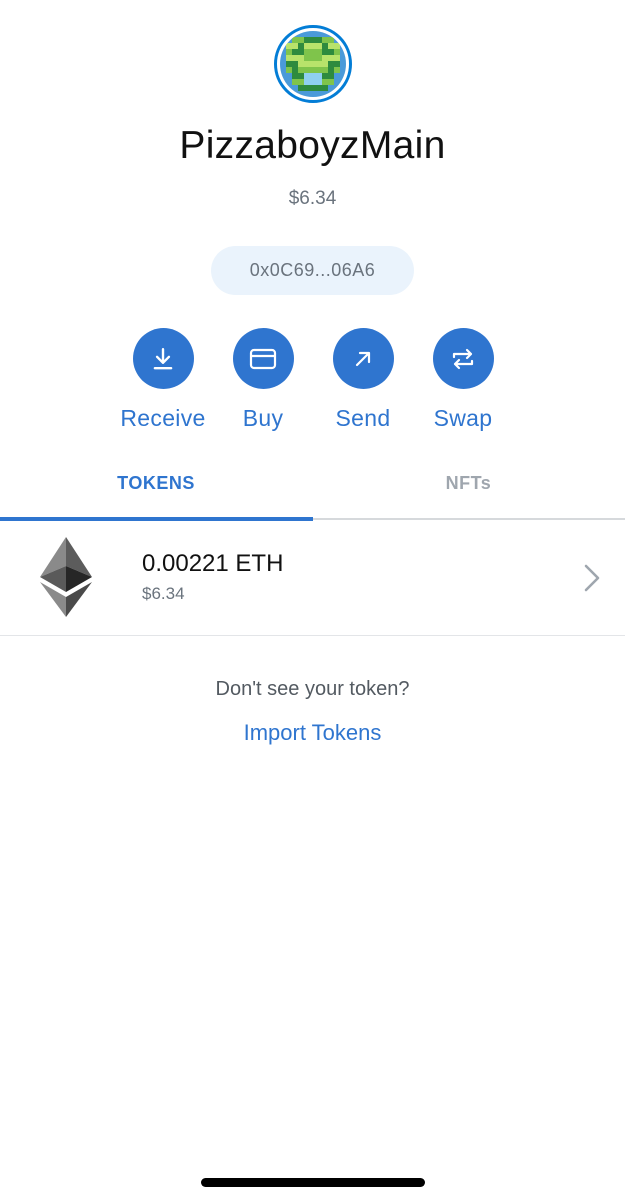 This screenshot has height=1200, width=625. Describe the element at coordinates (312, 198) in the screenshot. I see `account-balance: $6.34` at that location.